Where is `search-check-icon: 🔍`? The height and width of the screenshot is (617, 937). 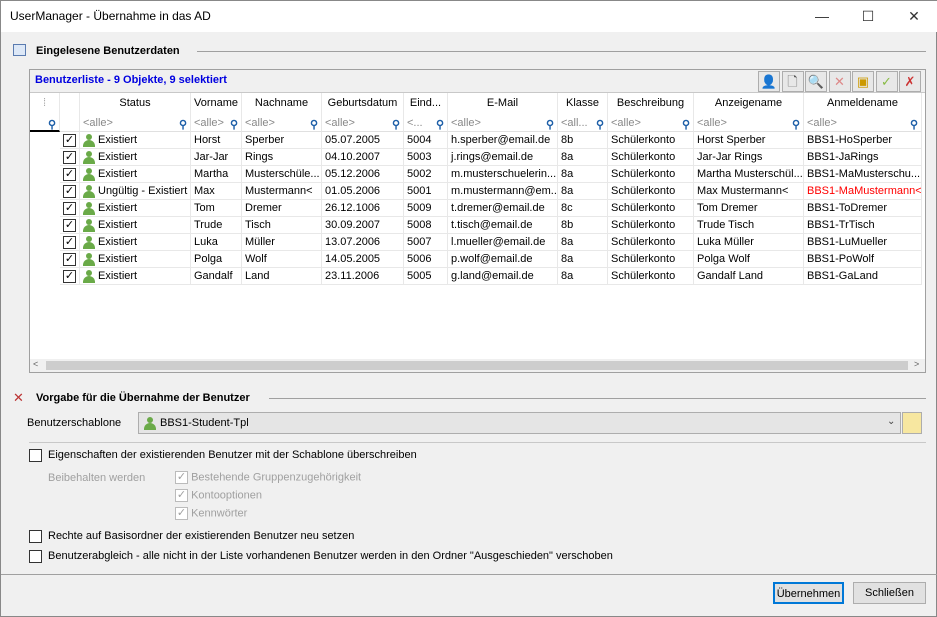 search-check-icon: 🔍 is located at coordinates (816, 81).